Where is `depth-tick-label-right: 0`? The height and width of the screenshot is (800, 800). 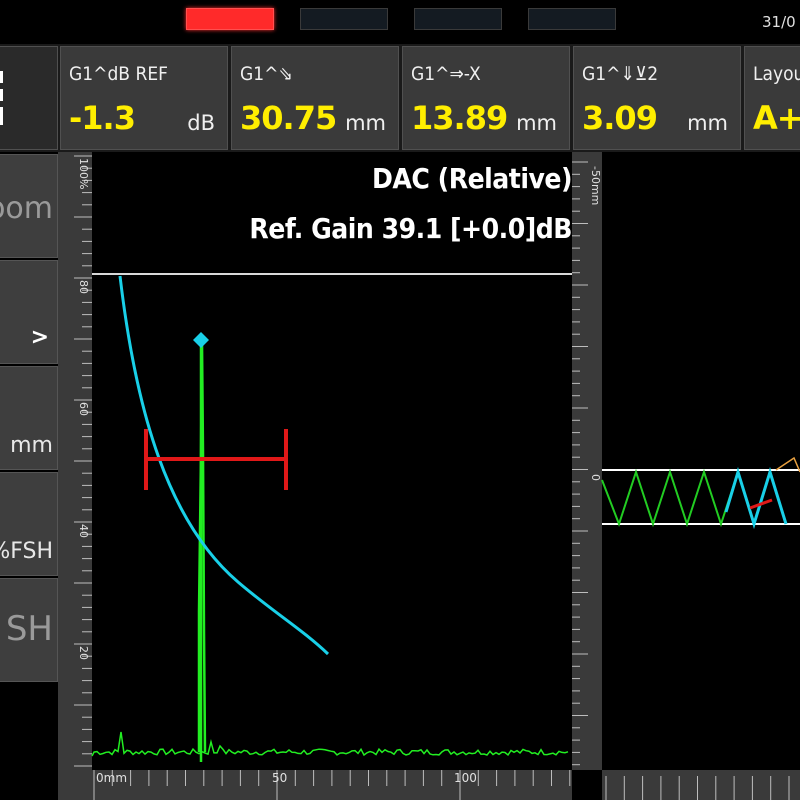 depth-tick-label-right: 0 is located at coordinates (595, 477).